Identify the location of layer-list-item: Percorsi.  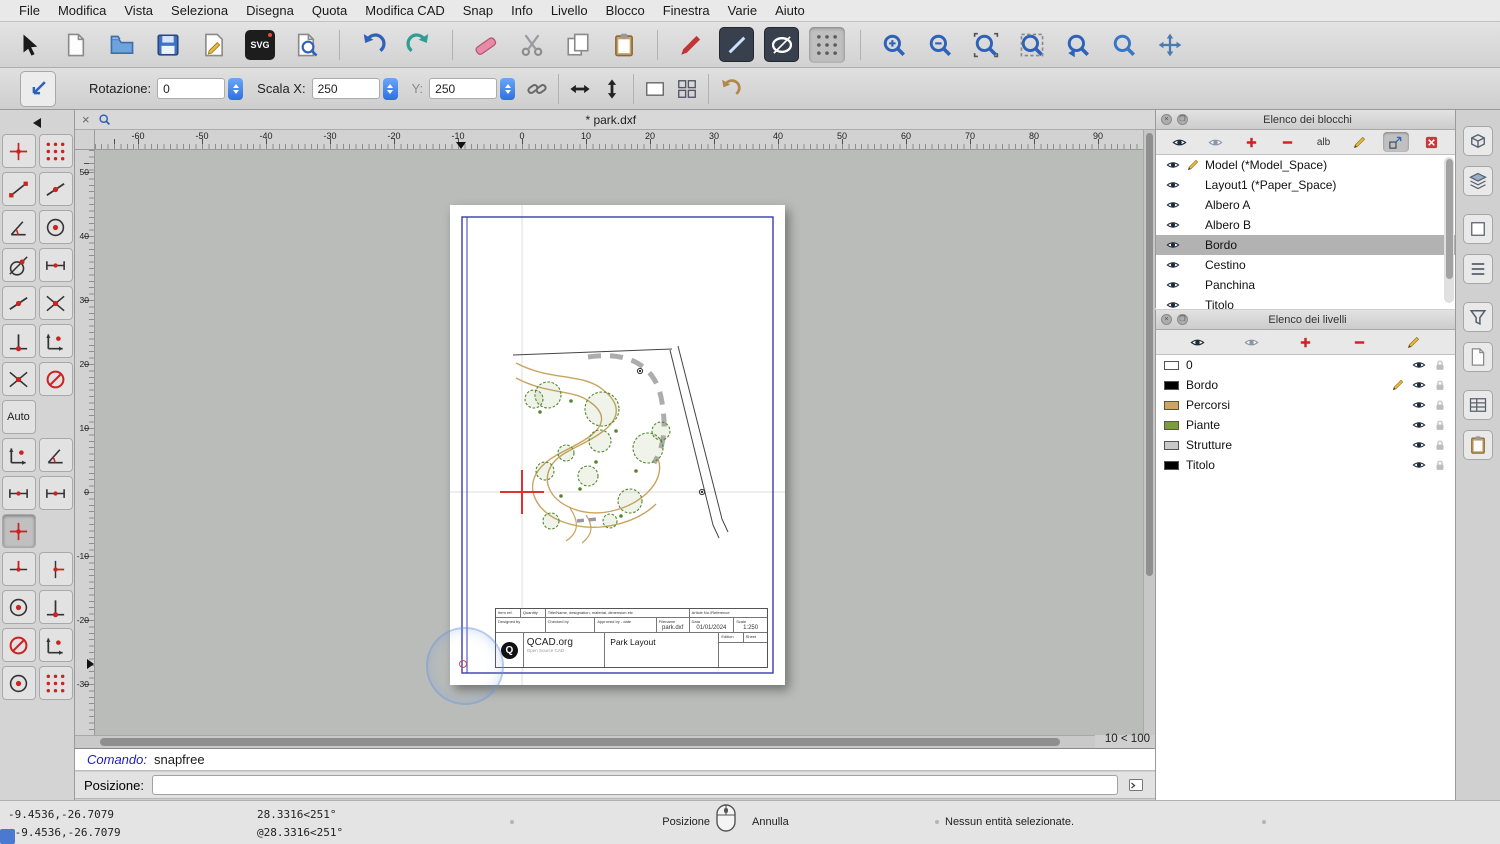
(1305, 405).